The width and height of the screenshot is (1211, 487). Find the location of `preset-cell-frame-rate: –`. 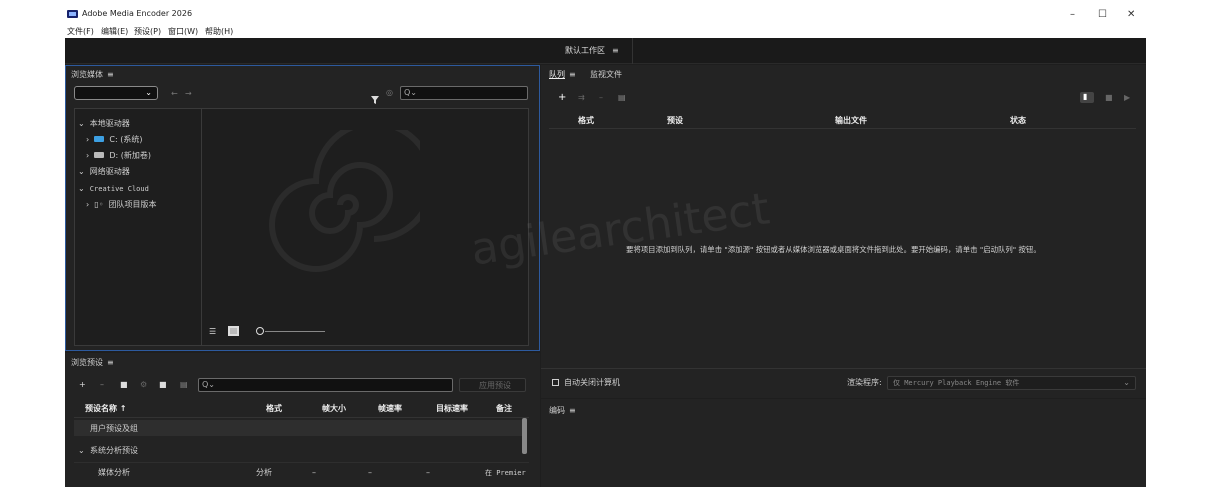

preset-cell-frame-rate: – is located at coordinates (370, 472).